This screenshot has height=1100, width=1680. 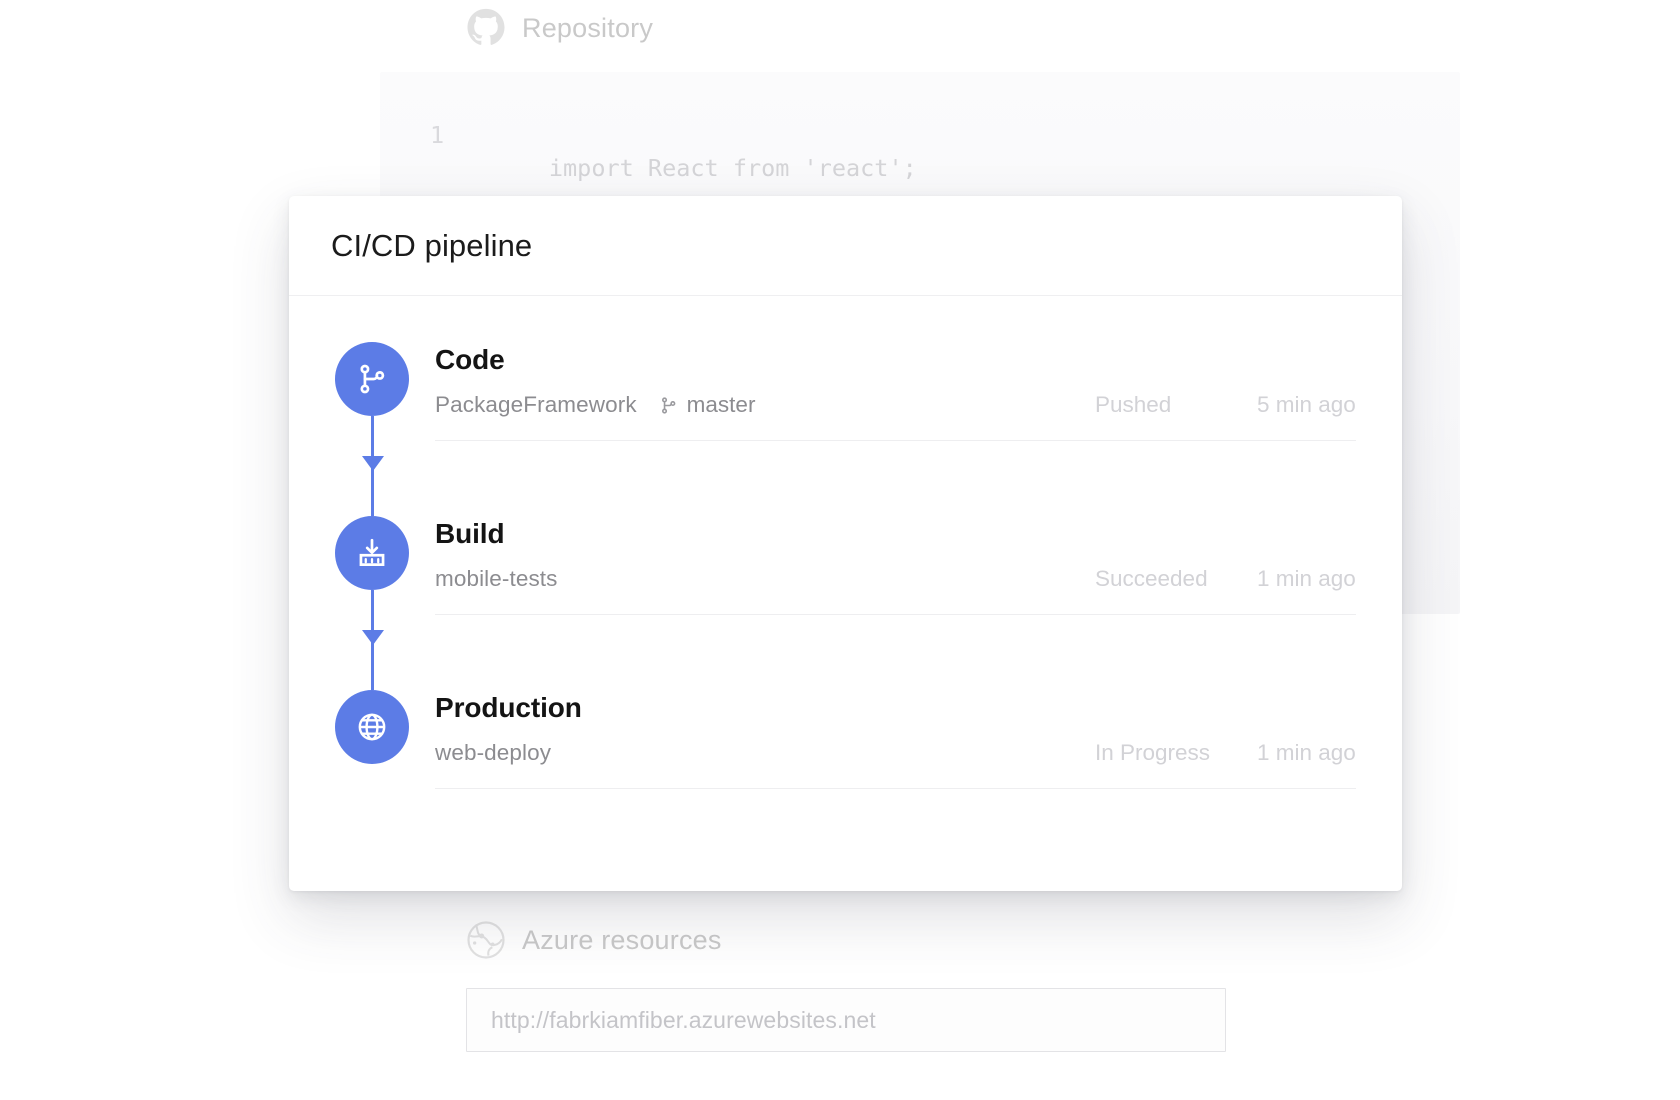 I want to click on page-title: CI/CD pipeline, so click(x=432, y=245).